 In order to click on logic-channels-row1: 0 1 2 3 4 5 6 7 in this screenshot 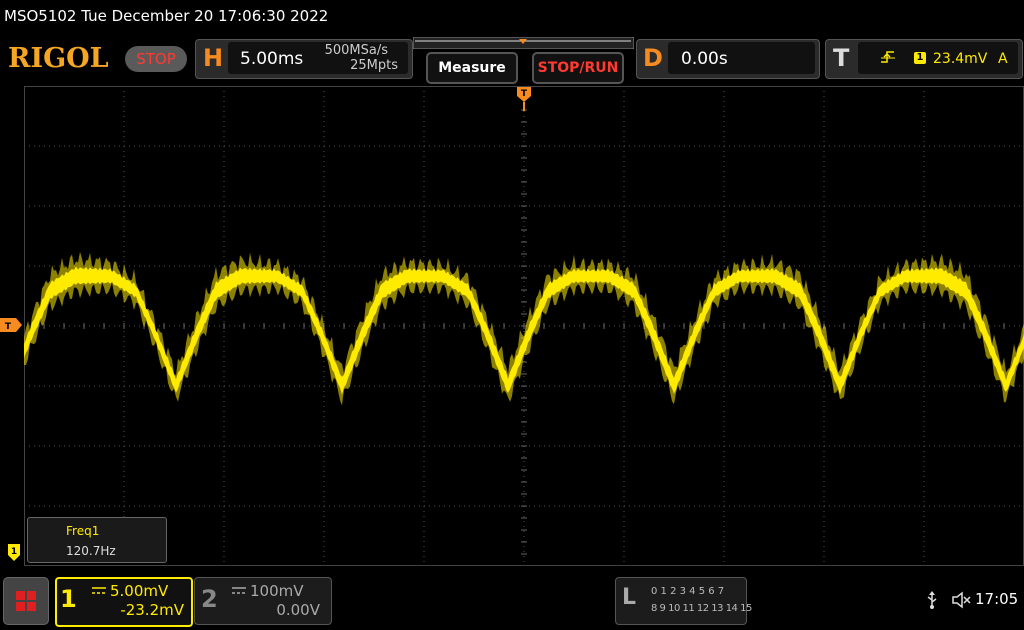, I will do `click(688, 591)`.